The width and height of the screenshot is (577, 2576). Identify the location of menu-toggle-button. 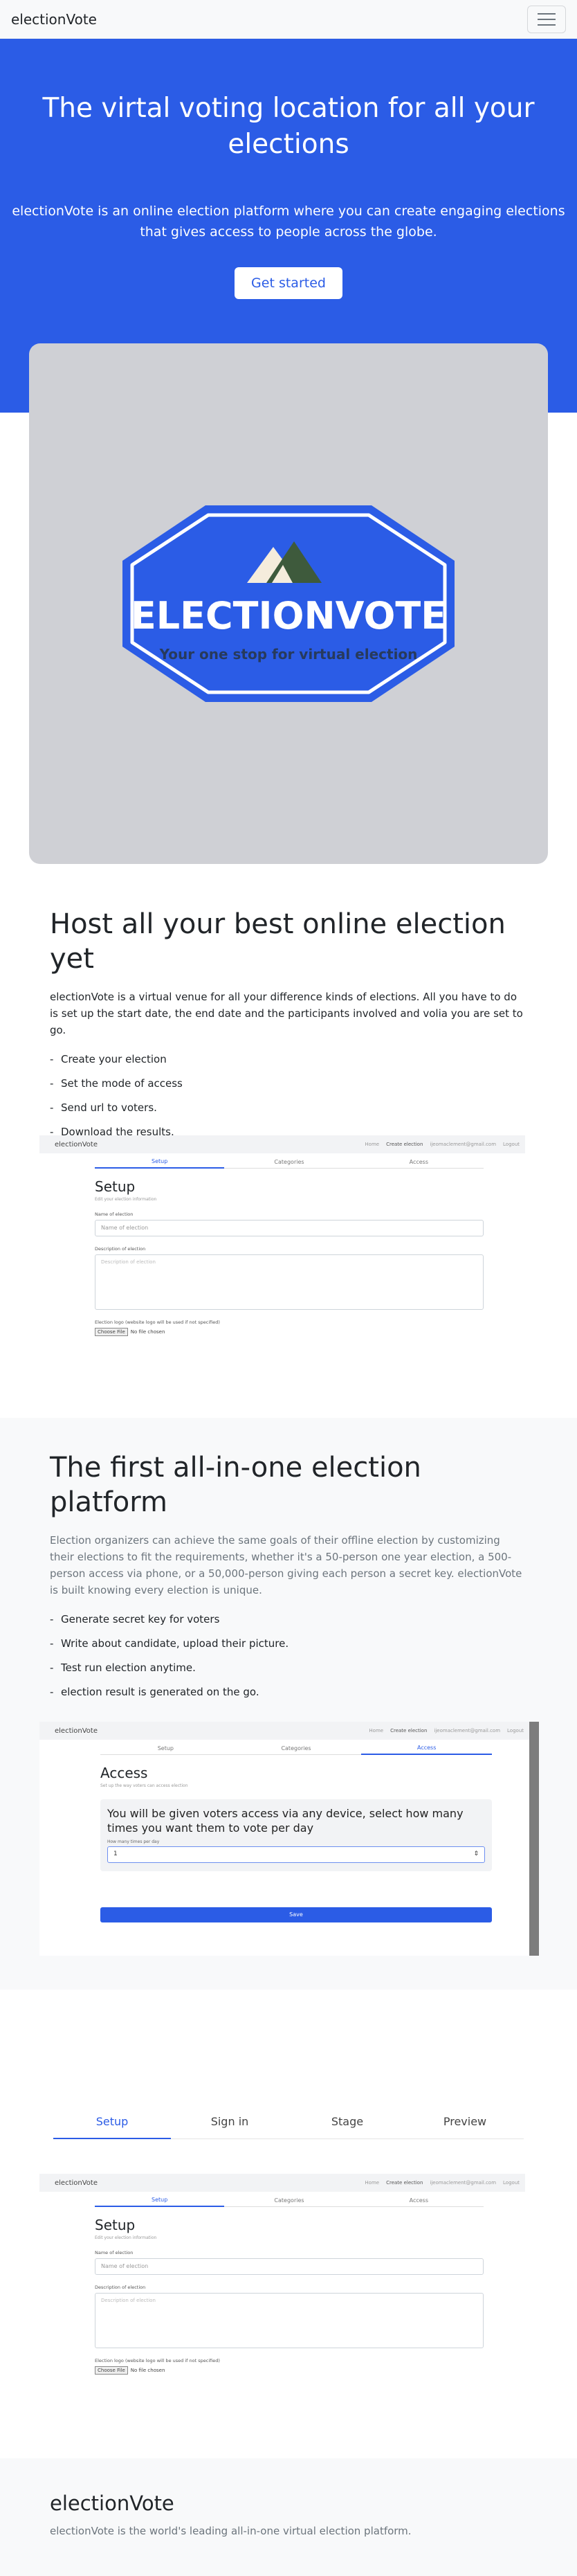
(546, 19).